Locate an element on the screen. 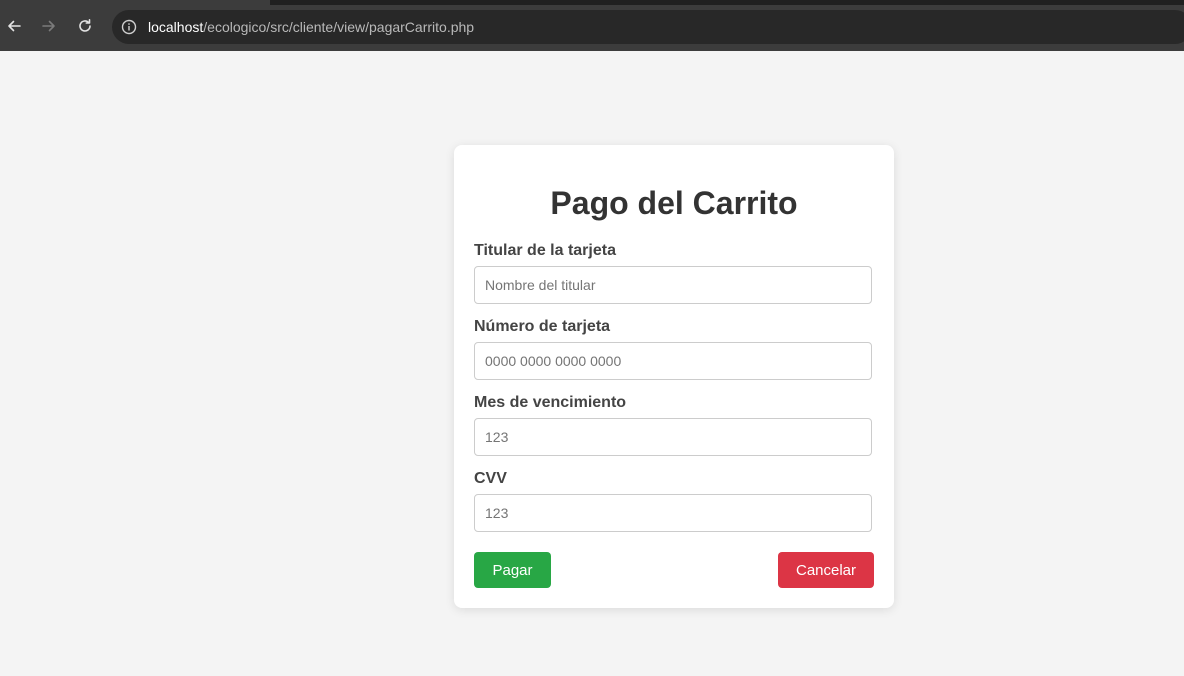 Image resolution: width=1184 pixels, height=676 pixels. reload-icon is located at coordinates (85, 25).